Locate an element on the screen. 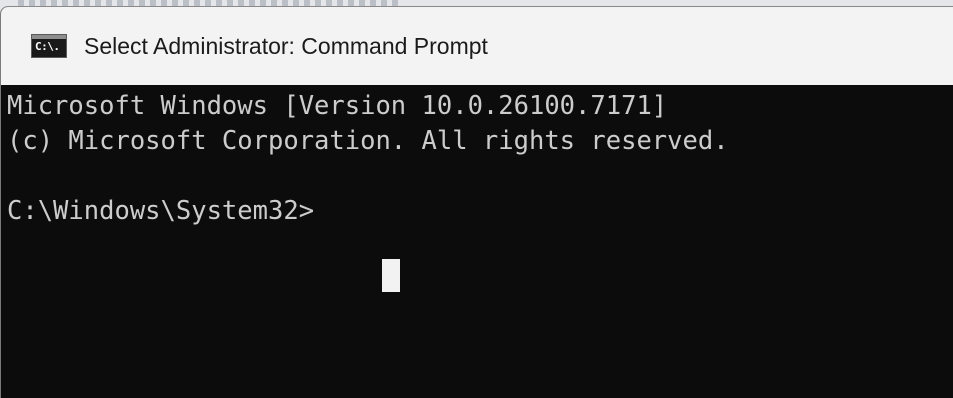  command-prompt-line: C:\Windows\System32> is located at coordinates (480, 211).